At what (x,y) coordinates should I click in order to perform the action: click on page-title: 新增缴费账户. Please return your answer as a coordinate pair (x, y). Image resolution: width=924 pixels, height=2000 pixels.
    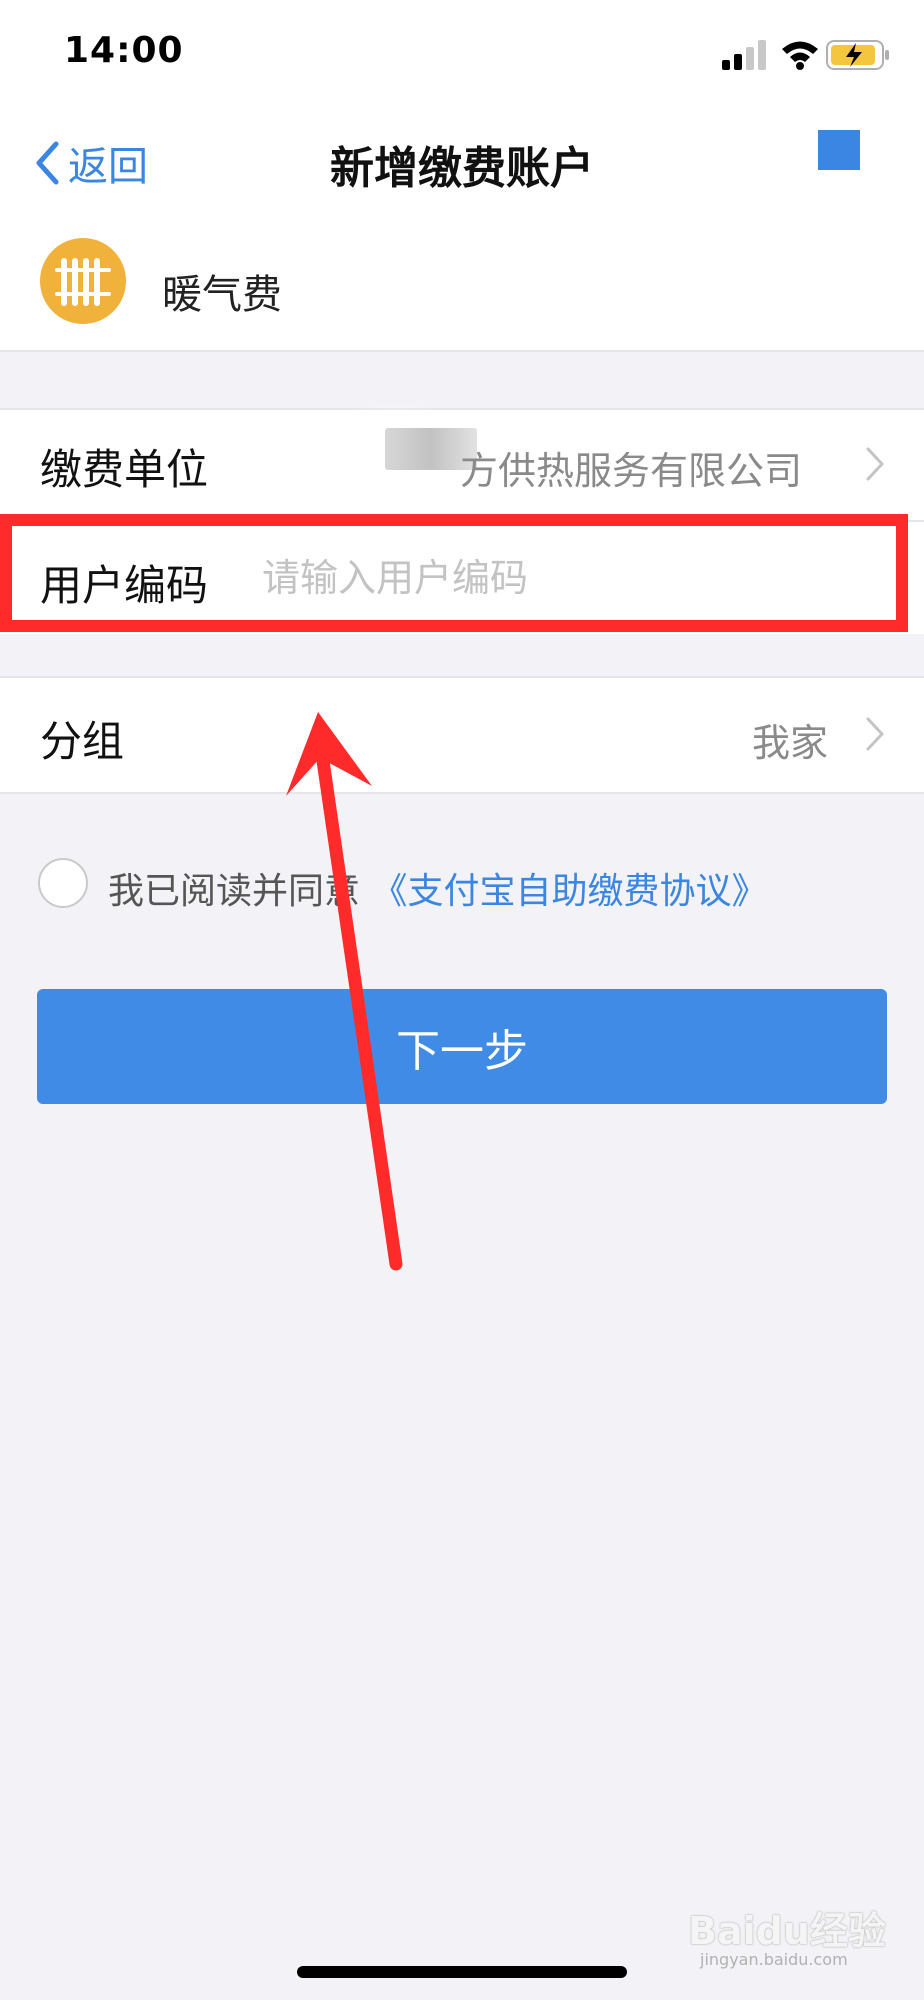
    Looking at the image, I should click on (462, 168).